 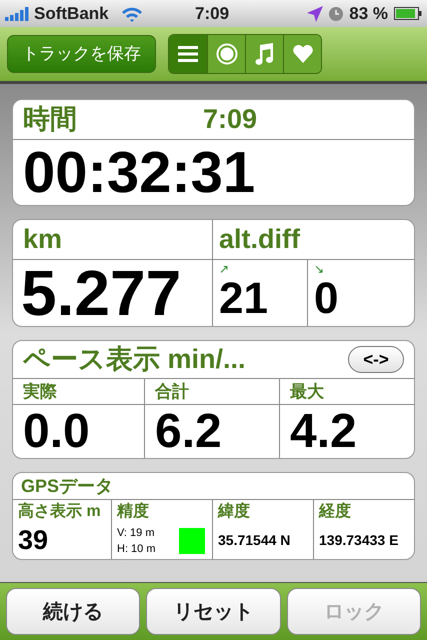 What do you see at coordinates (376, 359) in the screenshot?
I see `toggle-units-button: <->` at bounding box center [376, 359].